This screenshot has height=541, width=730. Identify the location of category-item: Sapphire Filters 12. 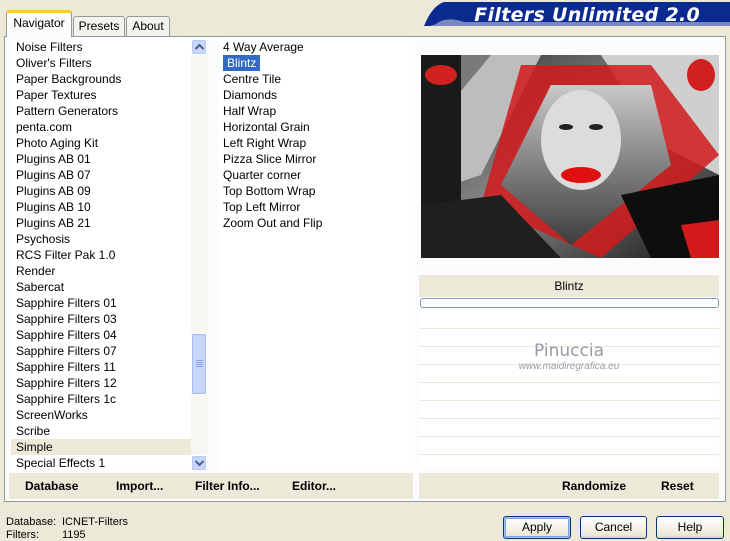
(101, 383).